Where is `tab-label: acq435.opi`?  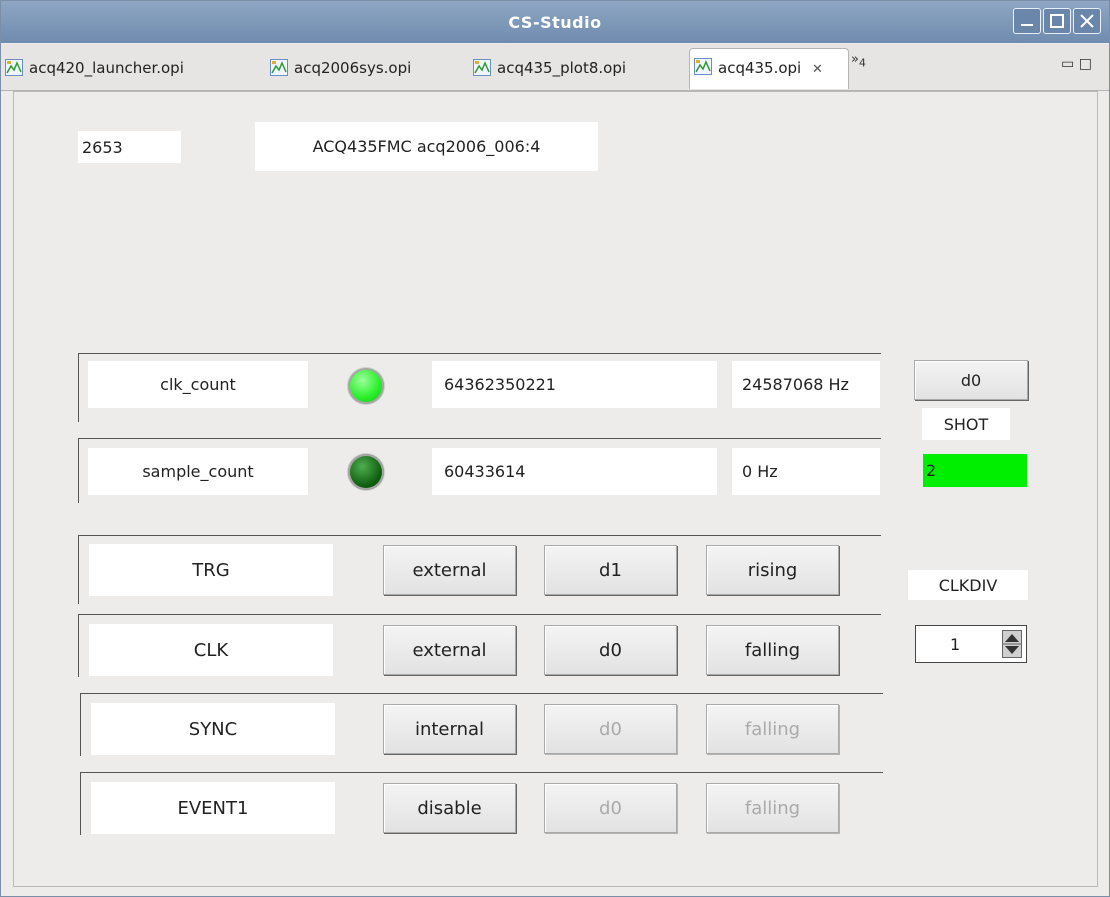
tab-label: acq435.opi is located at coordinates (760, 68).